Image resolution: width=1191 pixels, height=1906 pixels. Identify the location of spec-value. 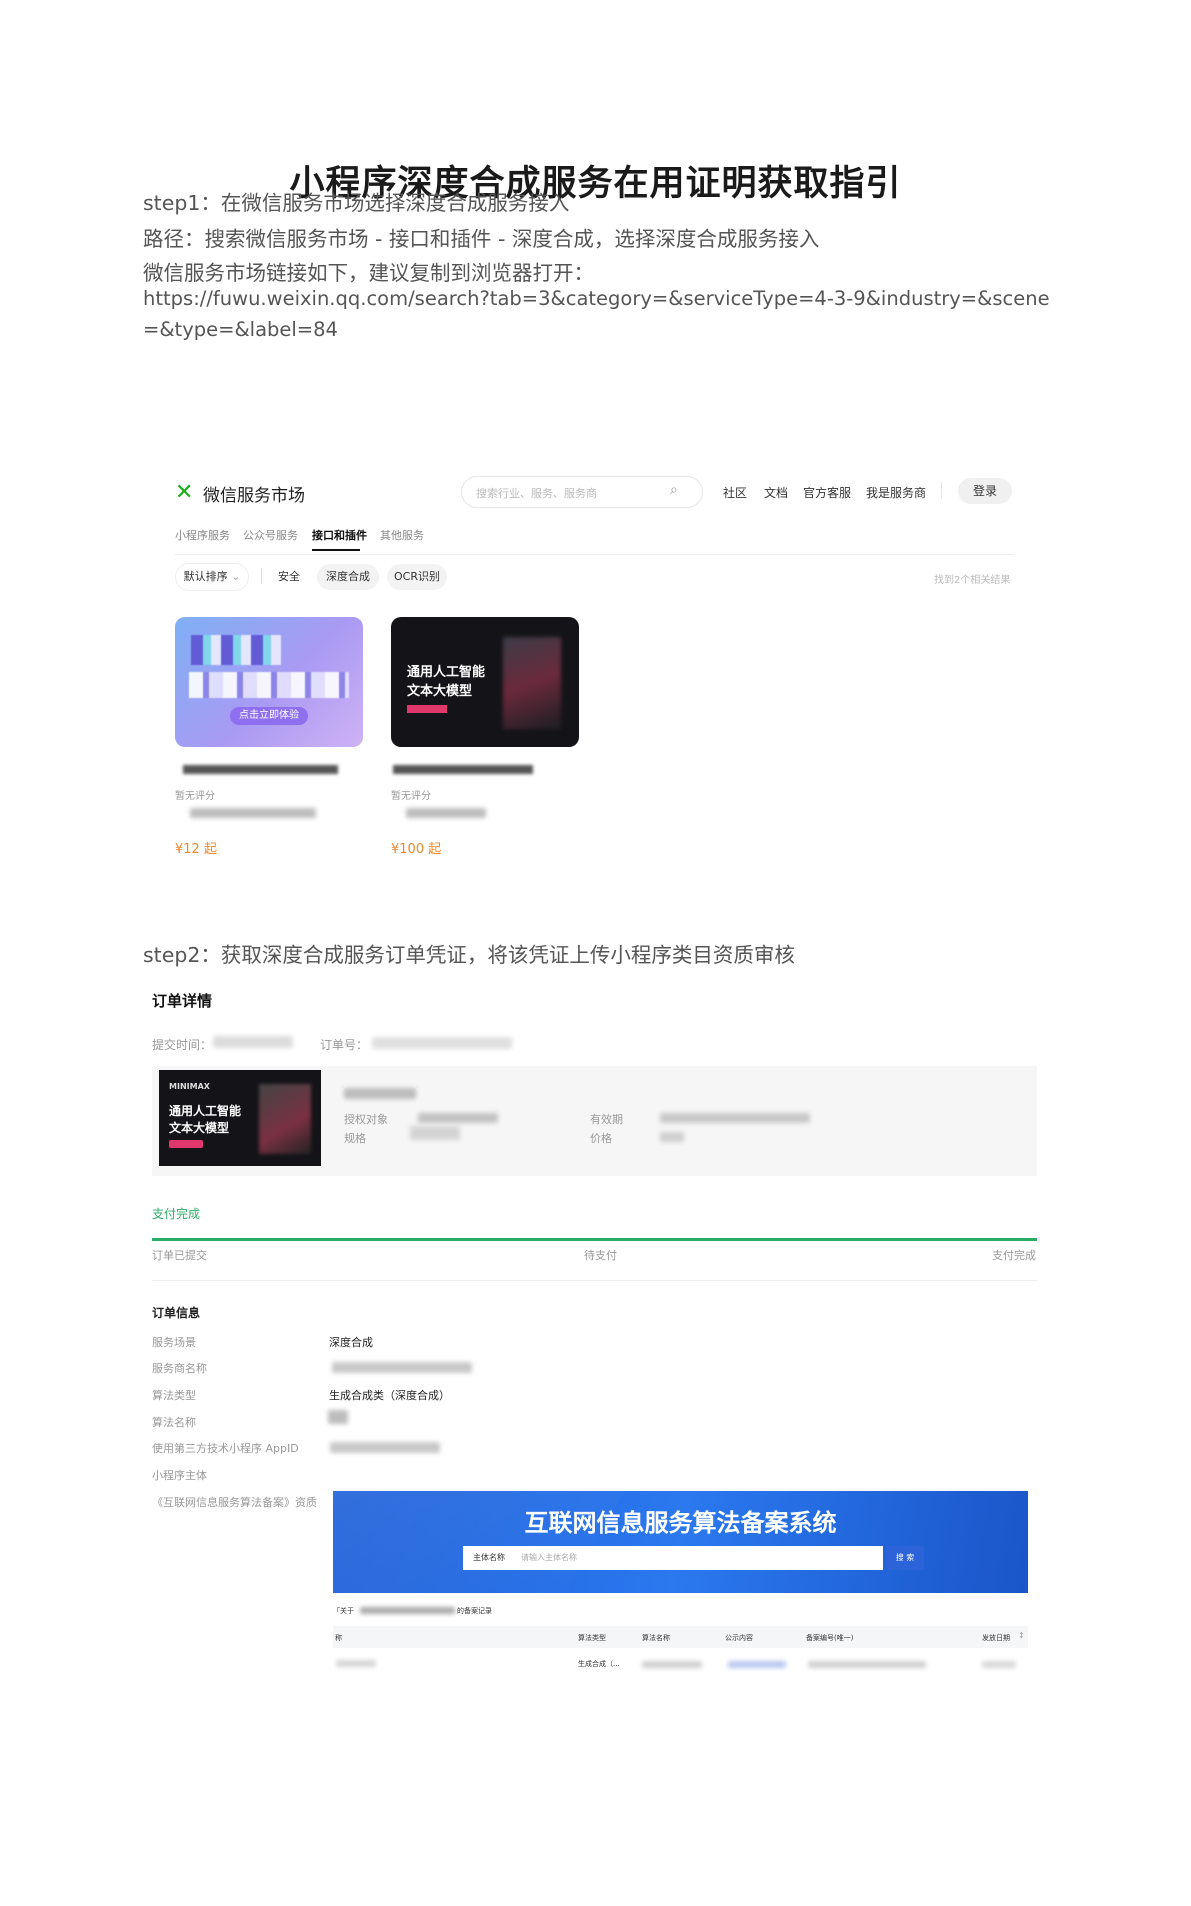
(435, 1133).